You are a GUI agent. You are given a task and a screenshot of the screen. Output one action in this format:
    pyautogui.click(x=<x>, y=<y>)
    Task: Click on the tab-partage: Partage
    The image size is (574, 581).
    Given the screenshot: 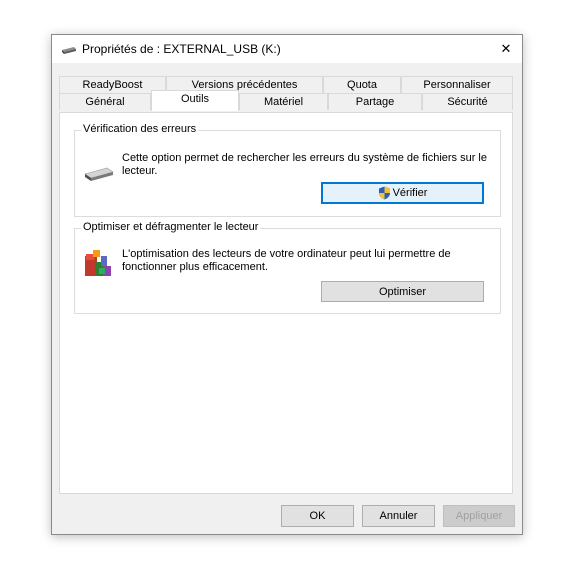 What is the action you would take?
    pyautogui.click(x=375, y=101)
    